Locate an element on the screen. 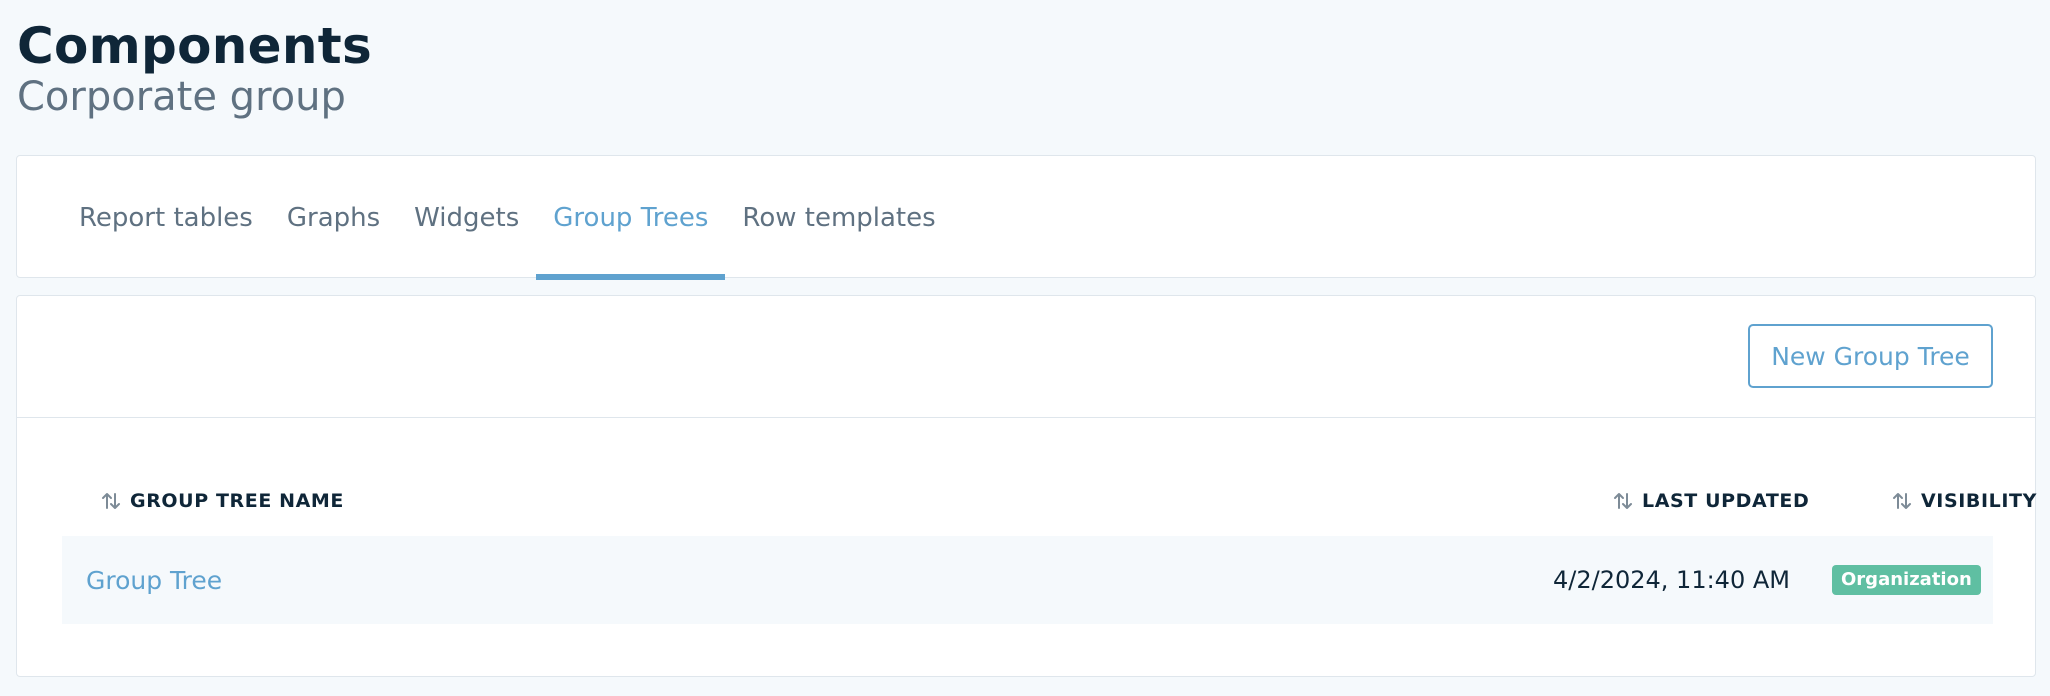  column-header-visibility: VISIBILITY is located at coordinates (1964, 501).